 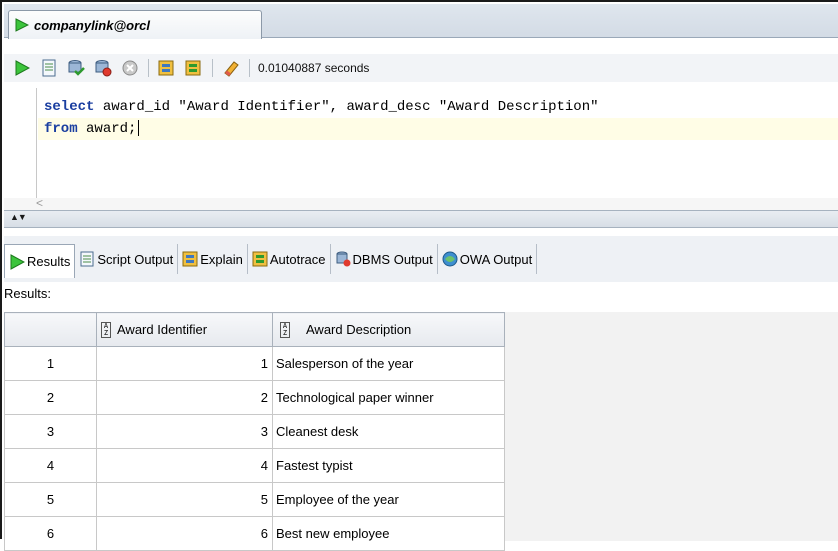 I want to click on row-number-header, so click(x=50, y=329).